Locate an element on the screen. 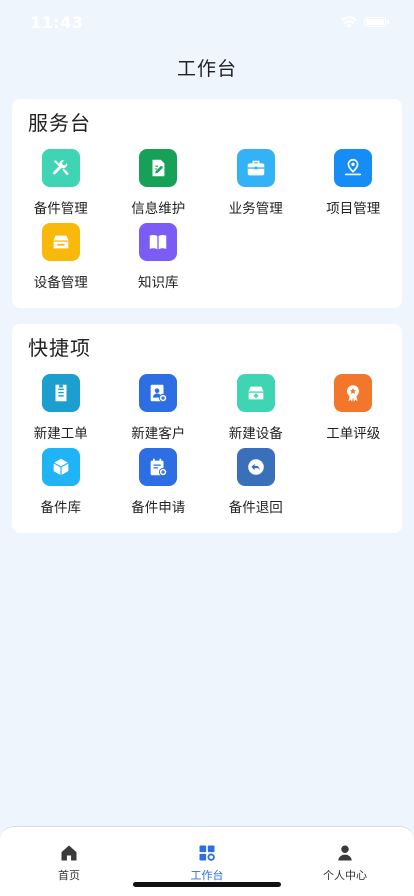 Image resolution: width=414 pixels, height=896 pixels. tile-label: 业务管理 is located at coordinates (255, 209).